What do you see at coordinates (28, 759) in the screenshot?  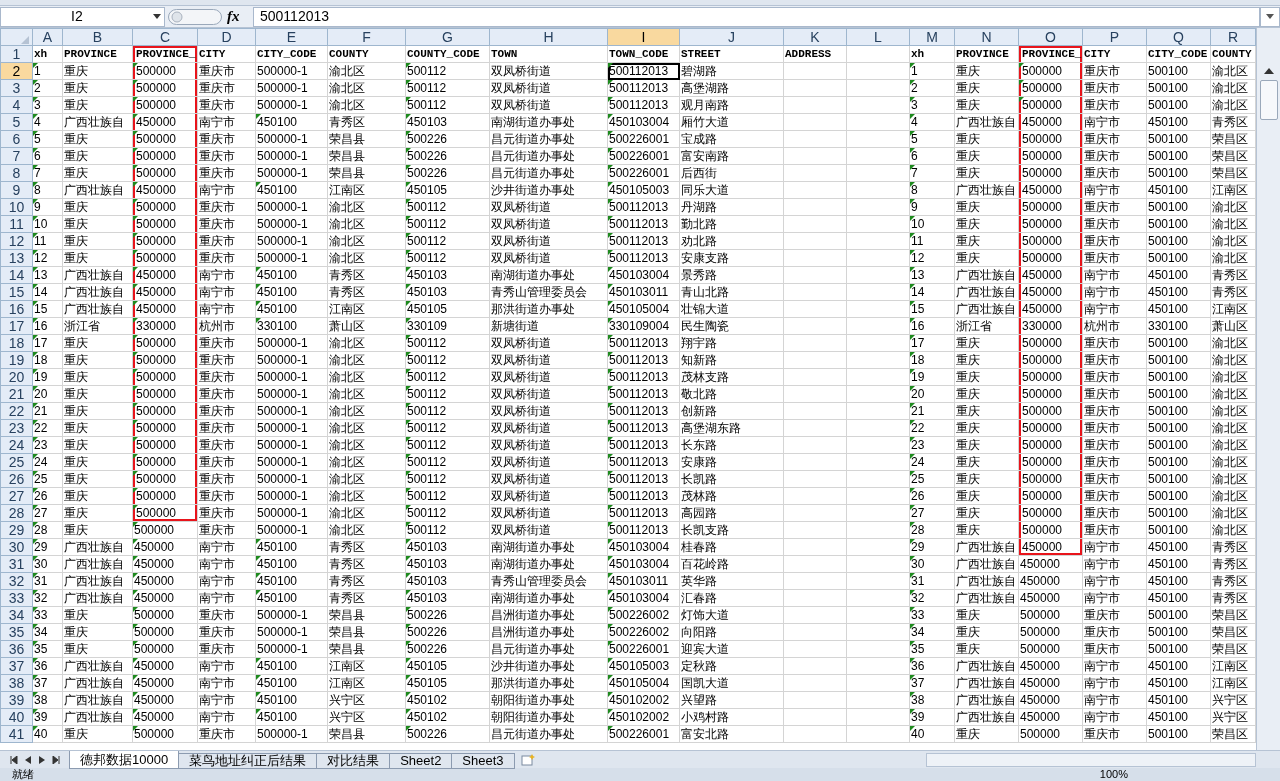 I see `previous-sheet-icon` at bounding box center [28, 759].